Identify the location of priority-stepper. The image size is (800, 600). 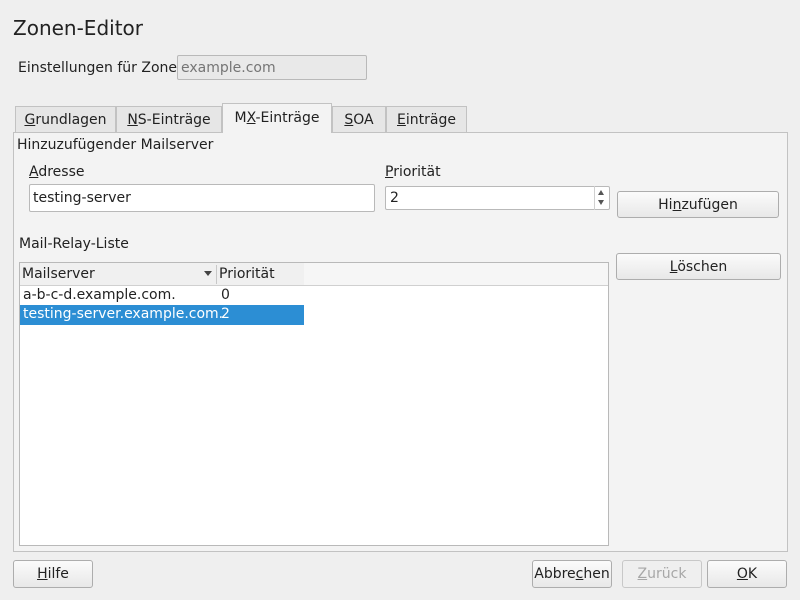
(497, 198).